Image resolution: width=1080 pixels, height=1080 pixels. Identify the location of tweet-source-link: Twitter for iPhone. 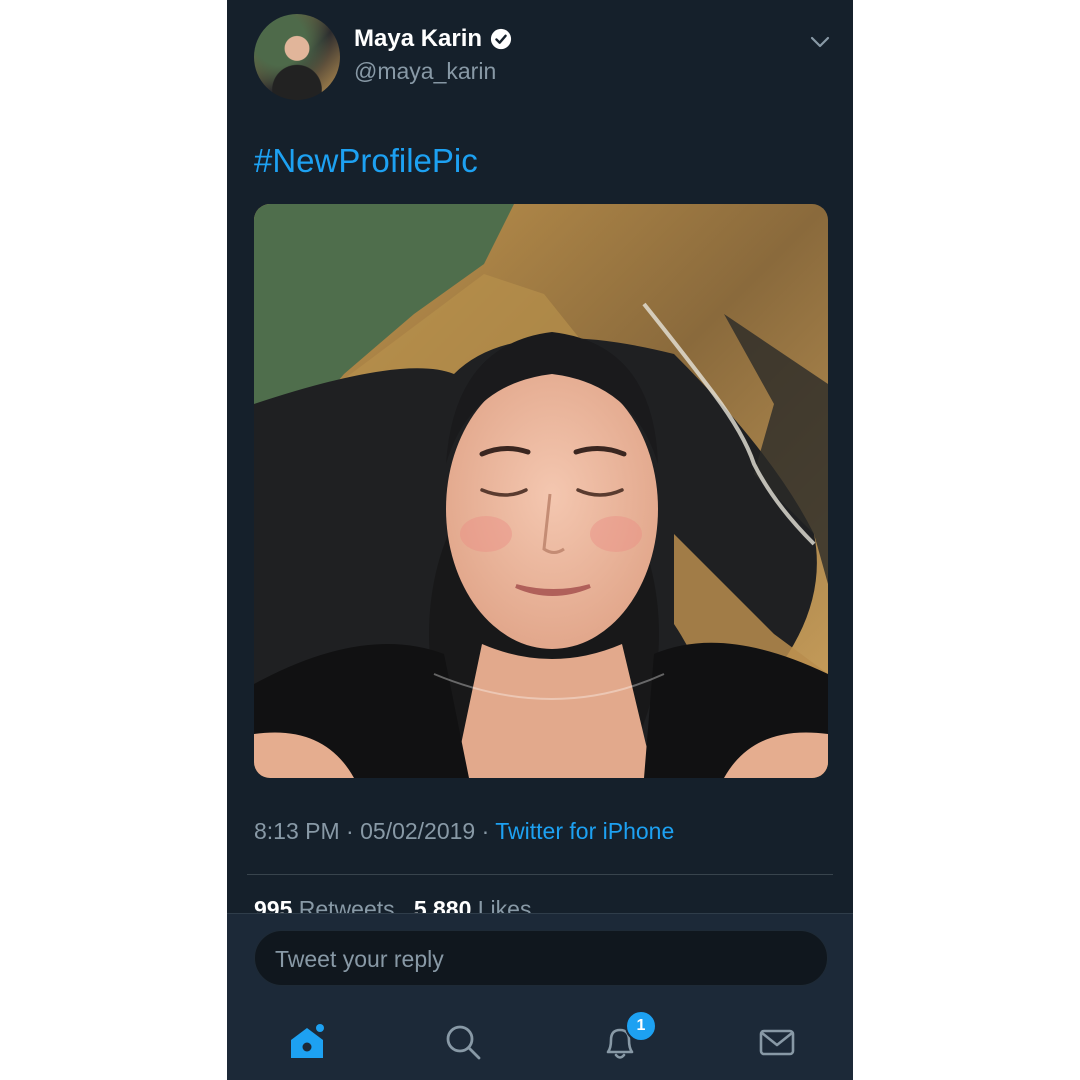
(584, 831).